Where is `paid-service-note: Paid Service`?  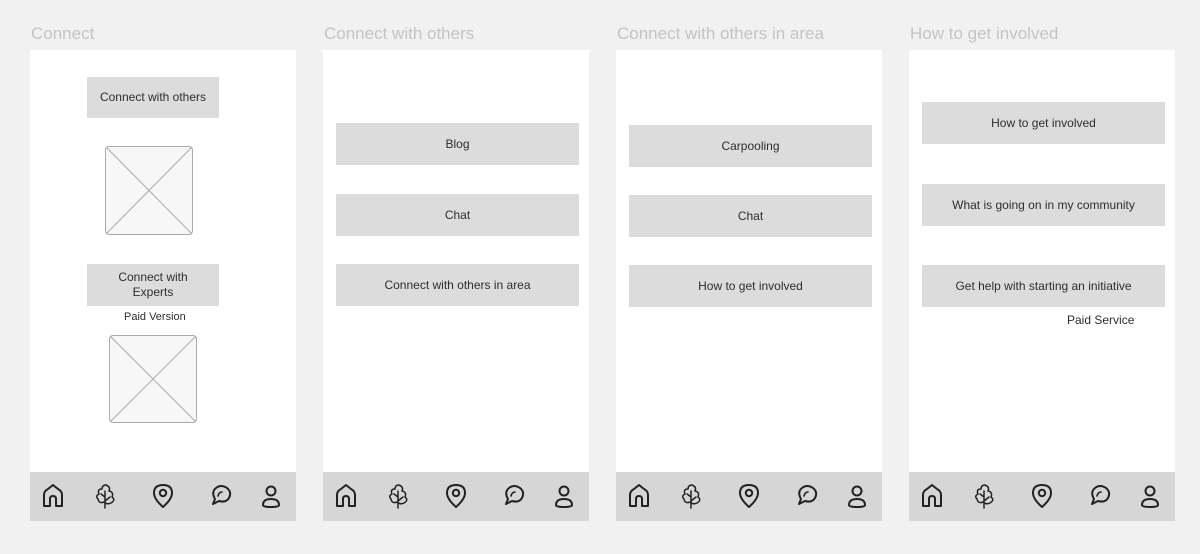
paid-service-note: Paid Service is located at coordinates (1101, 320).